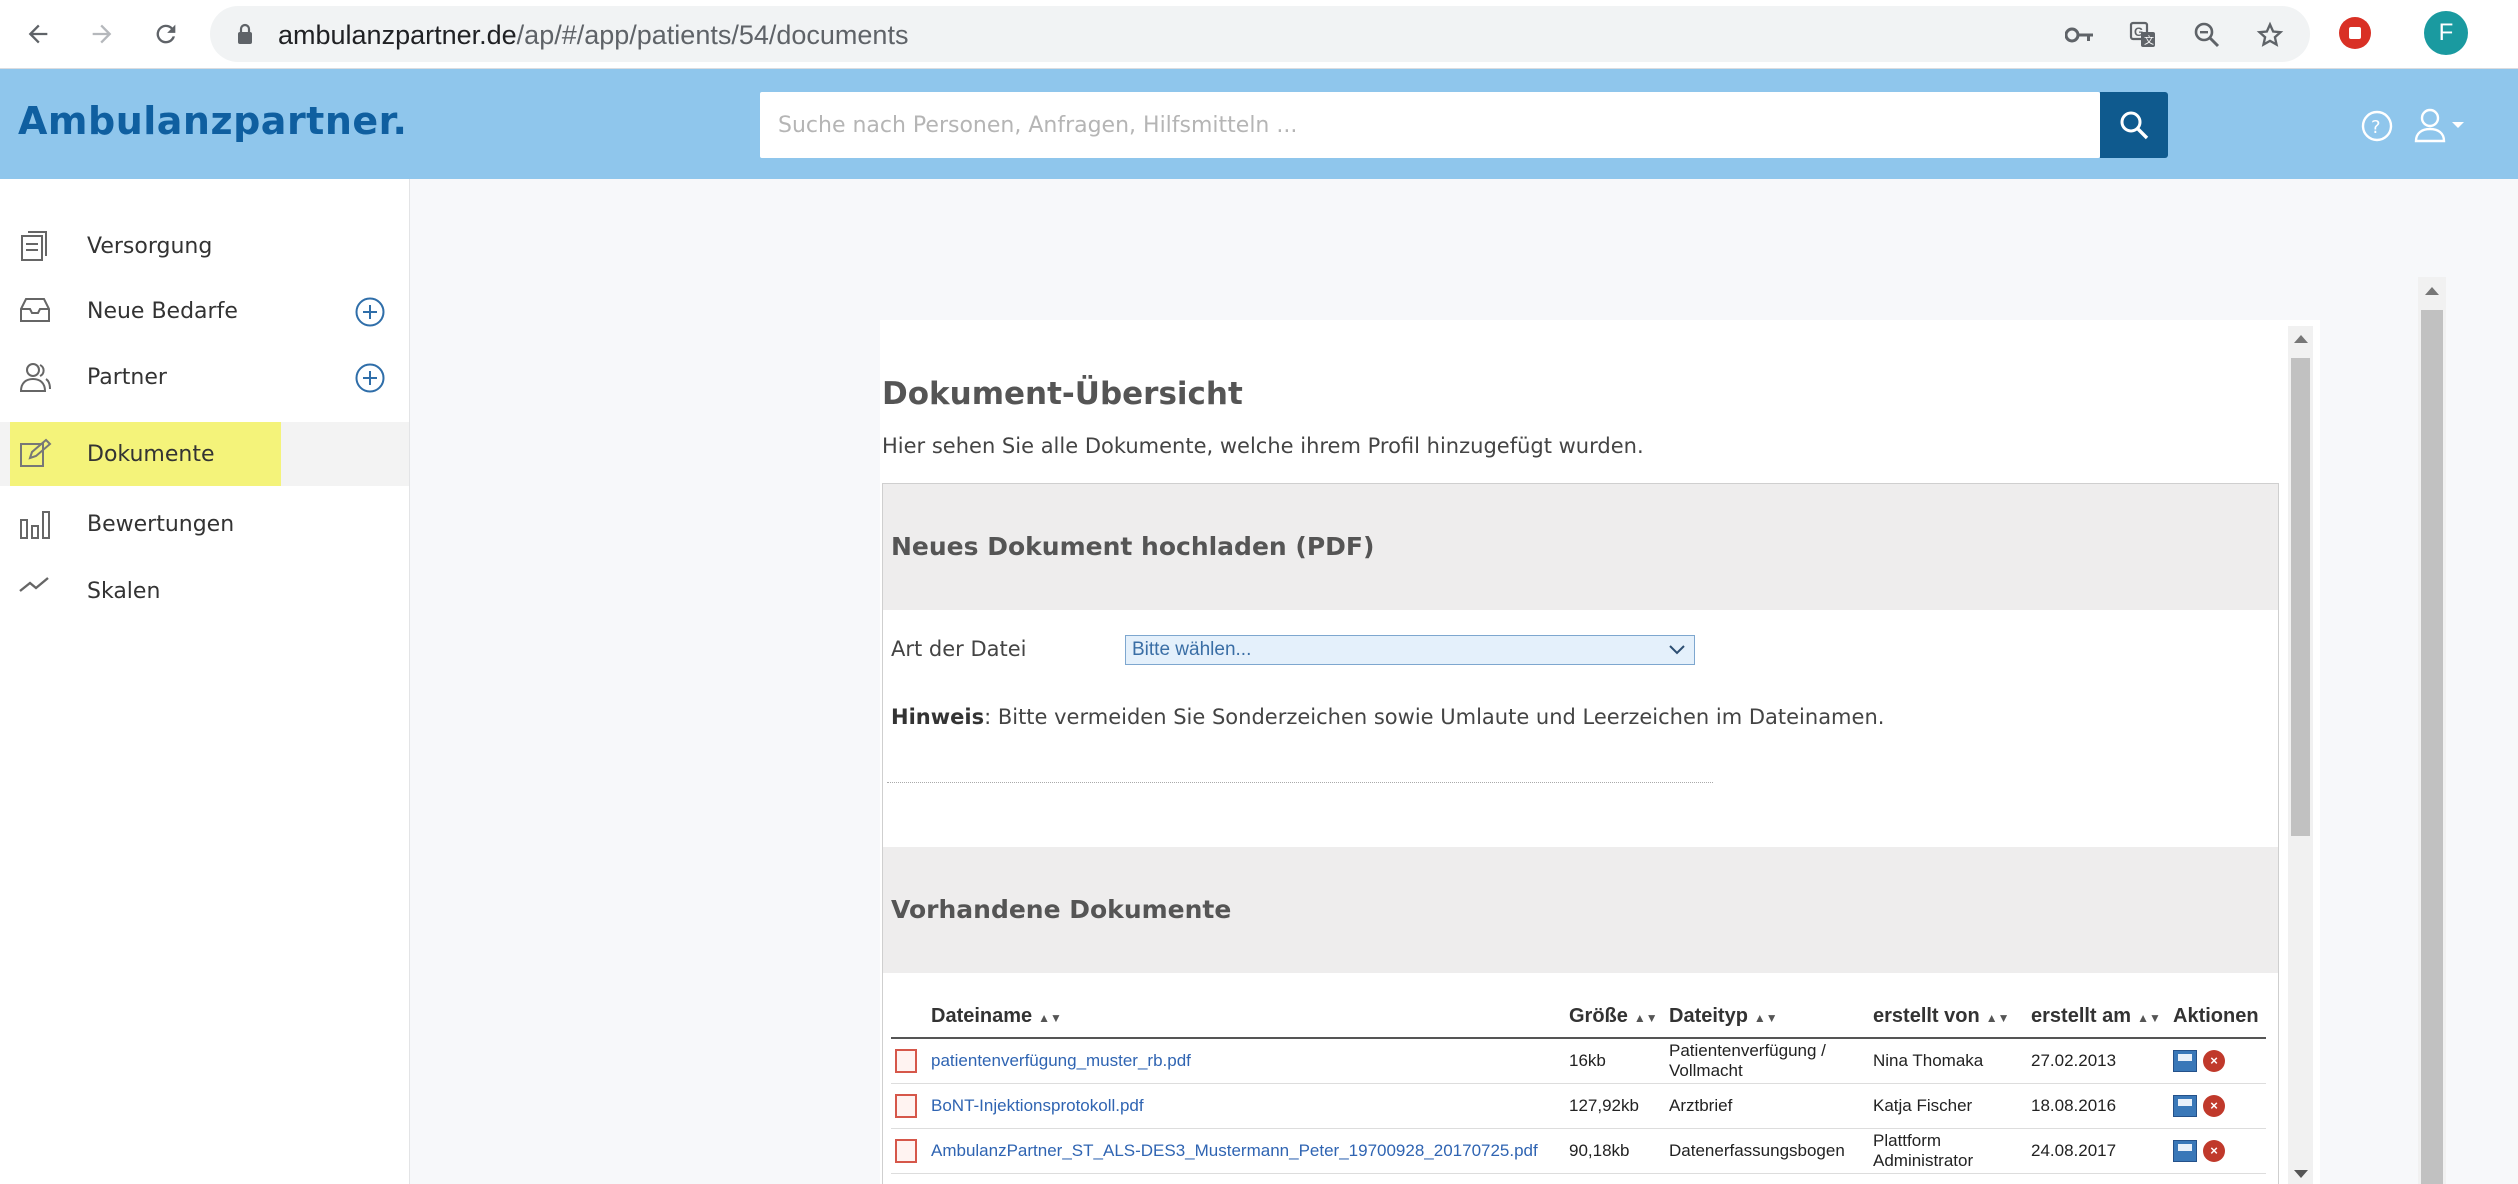 Image resolution: width=2518 pixels, height=1184 pixels. What do you see at coordinates (370, 380) in the screenshot?
I see `add-partner-icon` at bounding box center [370, 380].